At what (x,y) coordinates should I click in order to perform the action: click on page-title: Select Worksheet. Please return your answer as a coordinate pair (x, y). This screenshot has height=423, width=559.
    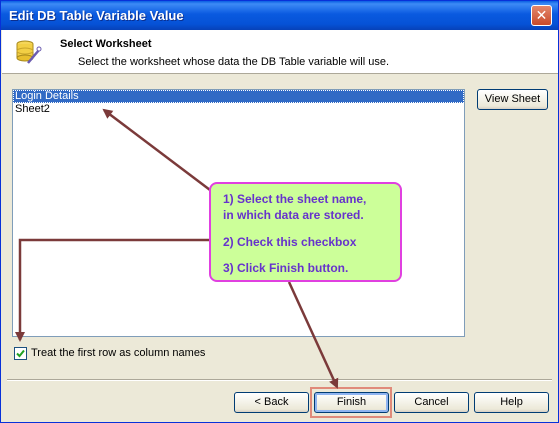
    Looking at the image, I should click on (106, 44).